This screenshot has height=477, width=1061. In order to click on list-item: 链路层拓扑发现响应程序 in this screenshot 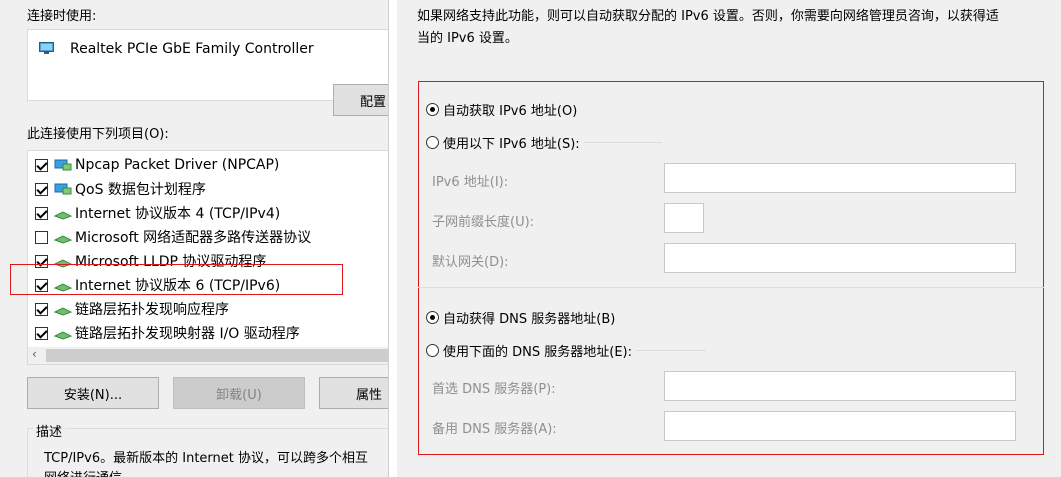, I will do `click(132, 309)`.